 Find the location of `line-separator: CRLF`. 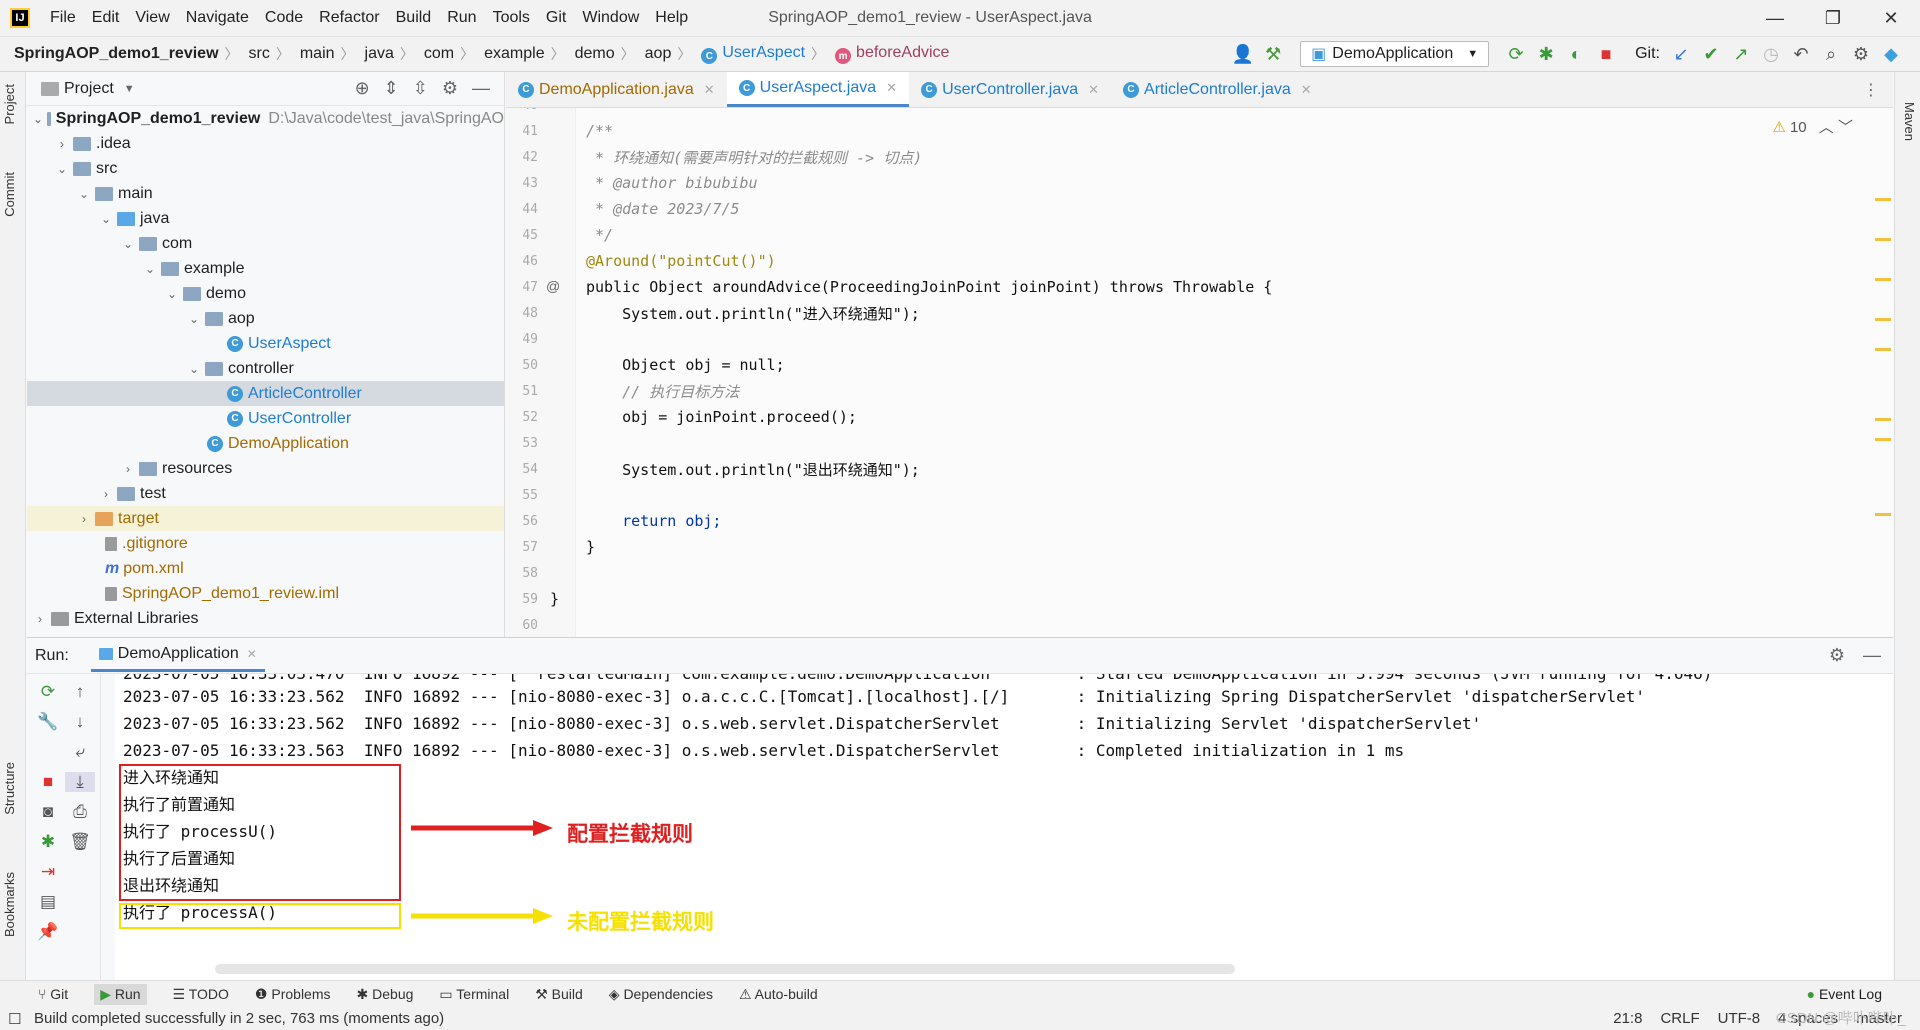

line-separator: CRLF is located at coordinates (1679, 1018).